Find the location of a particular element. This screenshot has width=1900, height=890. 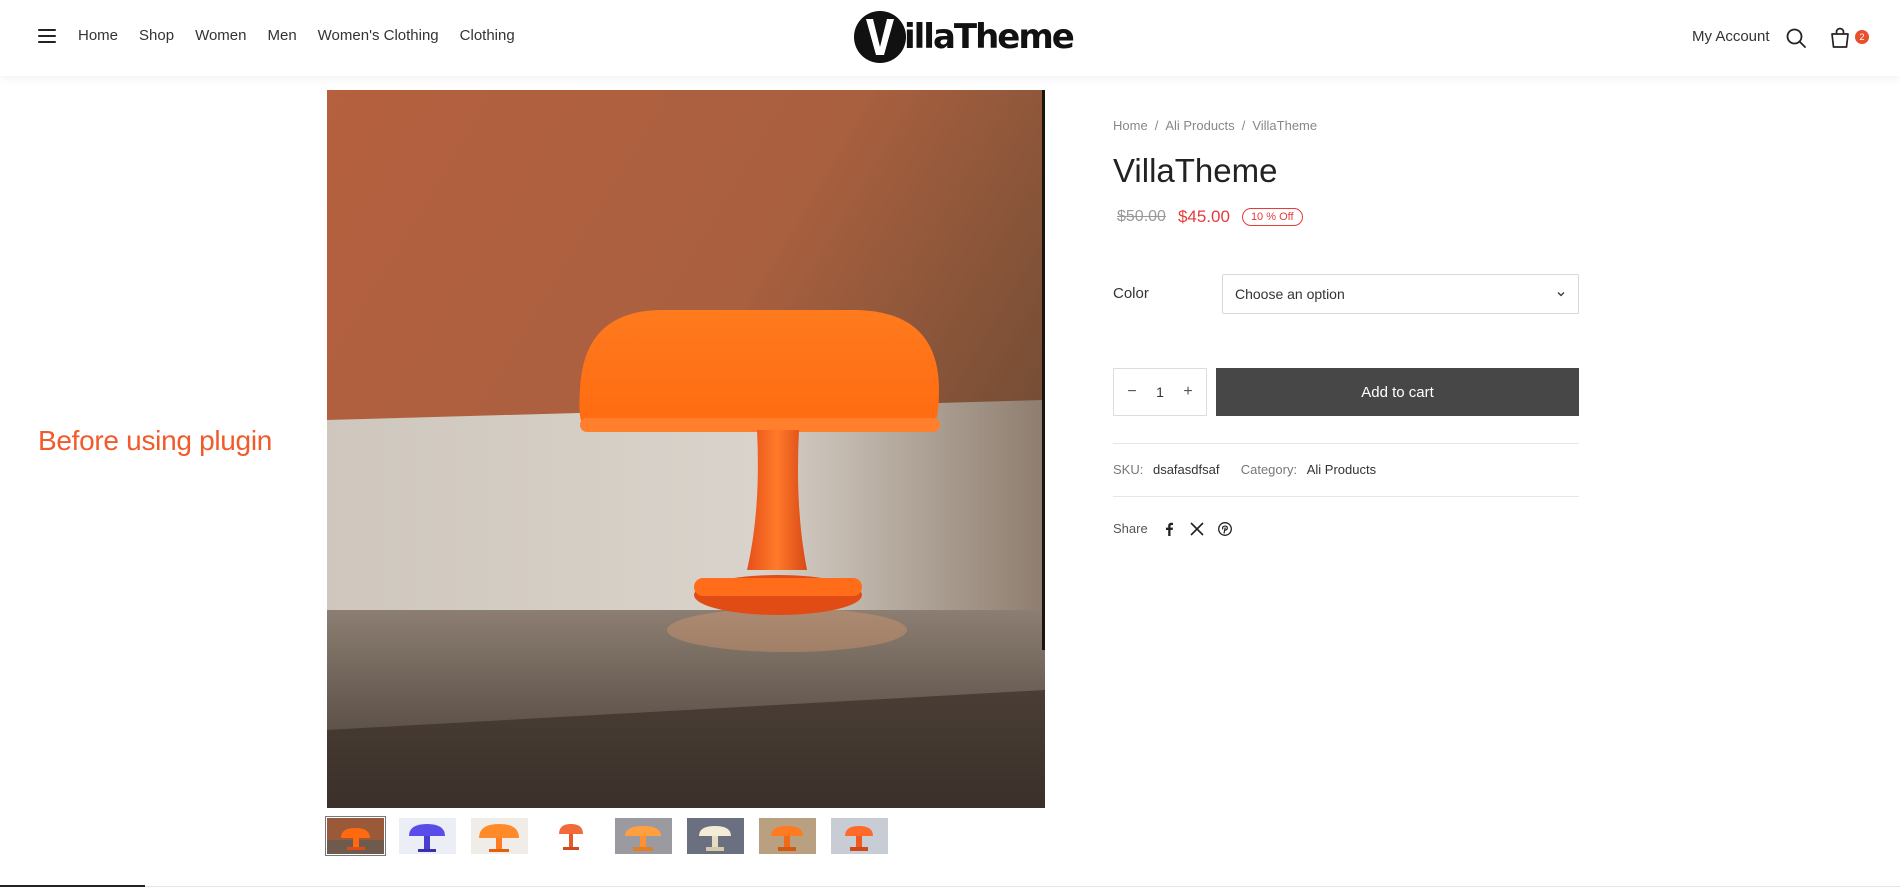

category-label: Category: is located at coordinates (1269, 469).